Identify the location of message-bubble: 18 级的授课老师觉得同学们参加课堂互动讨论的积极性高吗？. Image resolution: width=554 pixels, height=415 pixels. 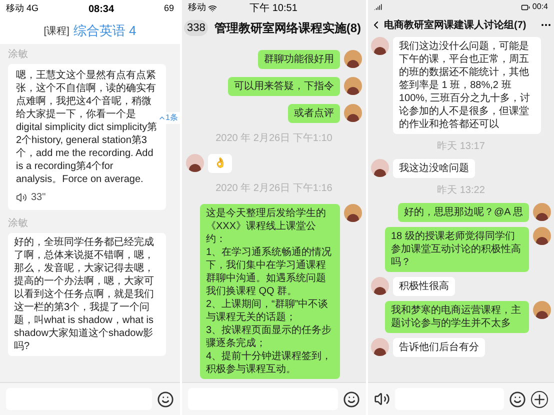
(457, 249).